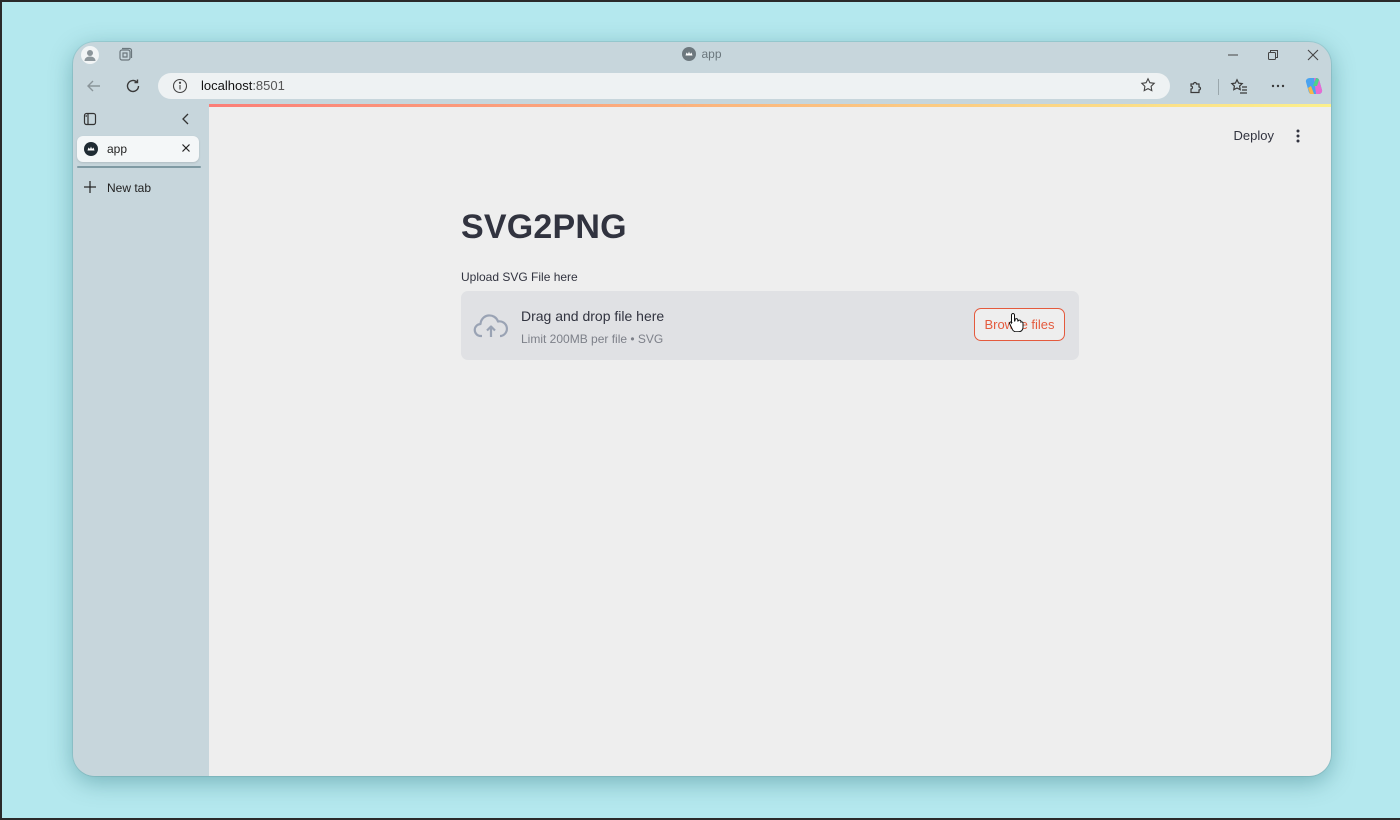  Describe the element at coordinates (1278, 86) in the screenshot. I see `more-icon` at that location.